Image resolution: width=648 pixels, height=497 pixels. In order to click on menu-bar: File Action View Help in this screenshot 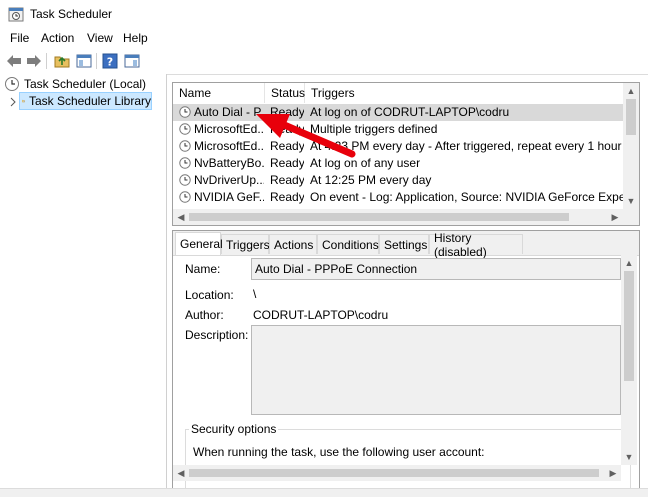, I will do `click(324, 38)`.